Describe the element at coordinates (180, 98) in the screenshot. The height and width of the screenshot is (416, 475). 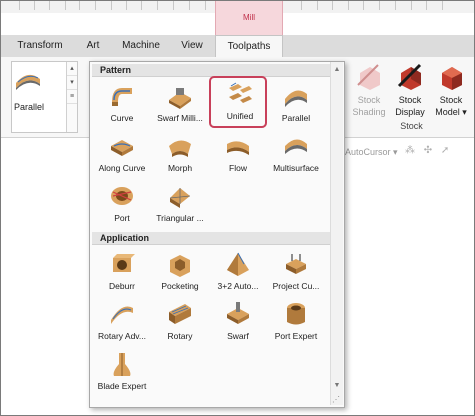
I see `swarf-milling-icon` at that location.